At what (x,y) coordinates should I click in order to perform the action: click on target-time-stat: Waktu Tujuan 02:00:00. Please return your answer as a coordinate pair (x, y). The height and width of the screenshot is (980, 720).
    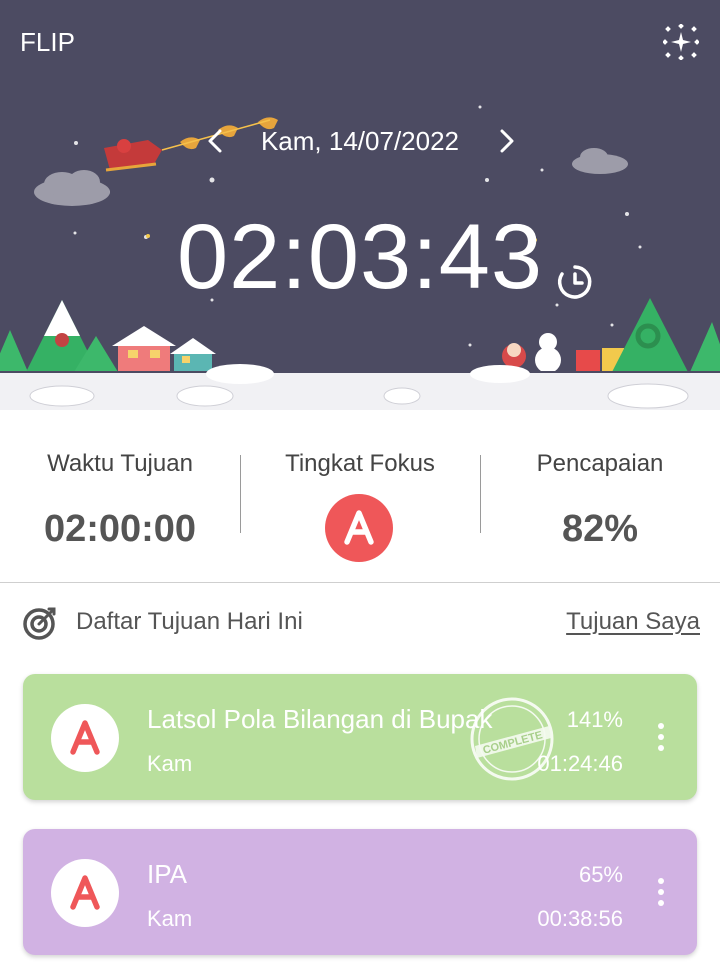
    Looking at the image, I should click on (120, 496).